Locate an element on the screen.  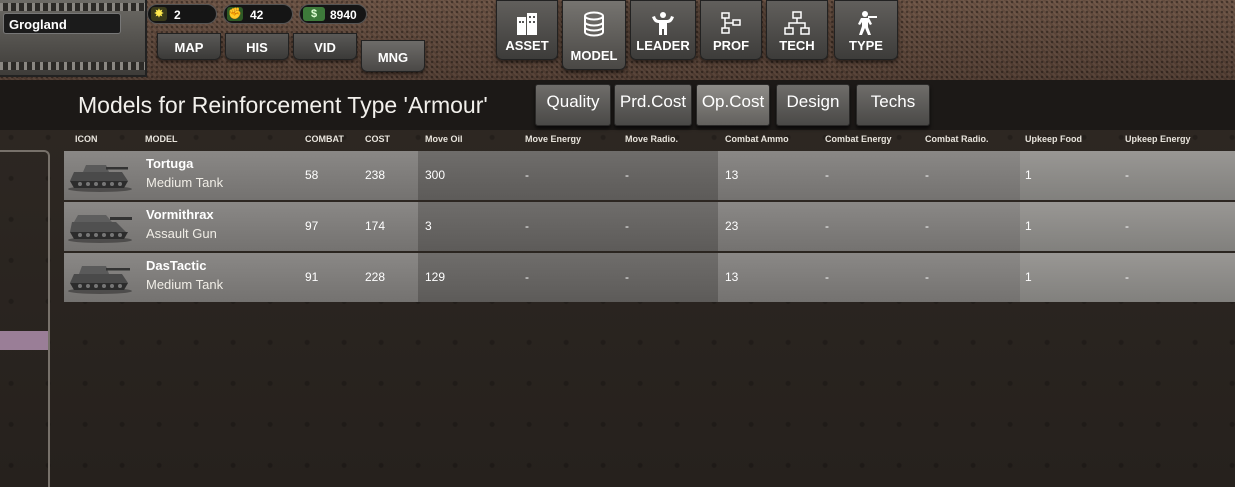
tab-label: TYPE is located at coordinates (866, 45).